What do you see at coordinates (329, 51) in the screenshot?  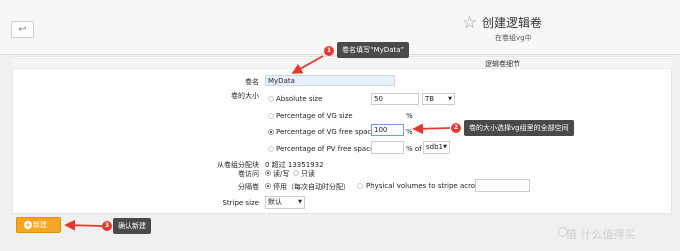 I see `annotation-badge-1: 1` at bounding box center [329, 51].